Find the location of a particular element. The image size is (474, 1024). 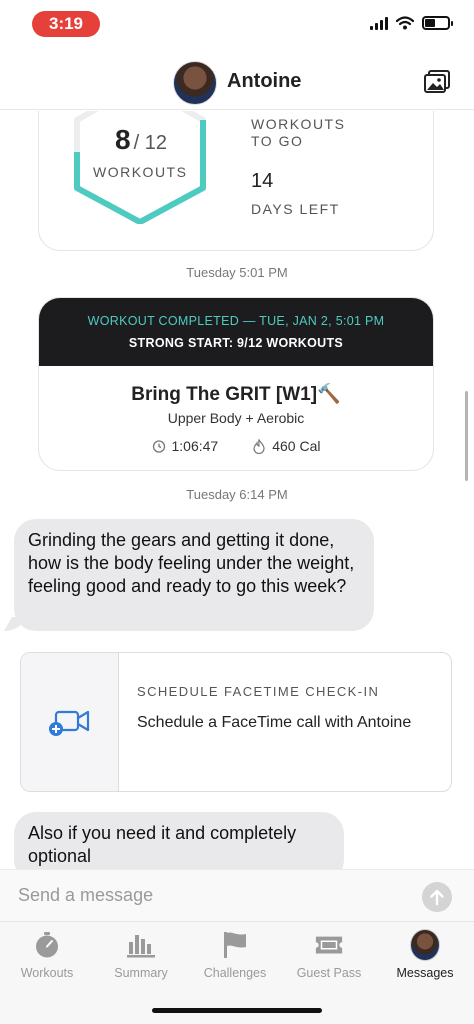

program-progress-line: STRONG START: 9/12 WORKOUTS is located at coordinates (236, 343).